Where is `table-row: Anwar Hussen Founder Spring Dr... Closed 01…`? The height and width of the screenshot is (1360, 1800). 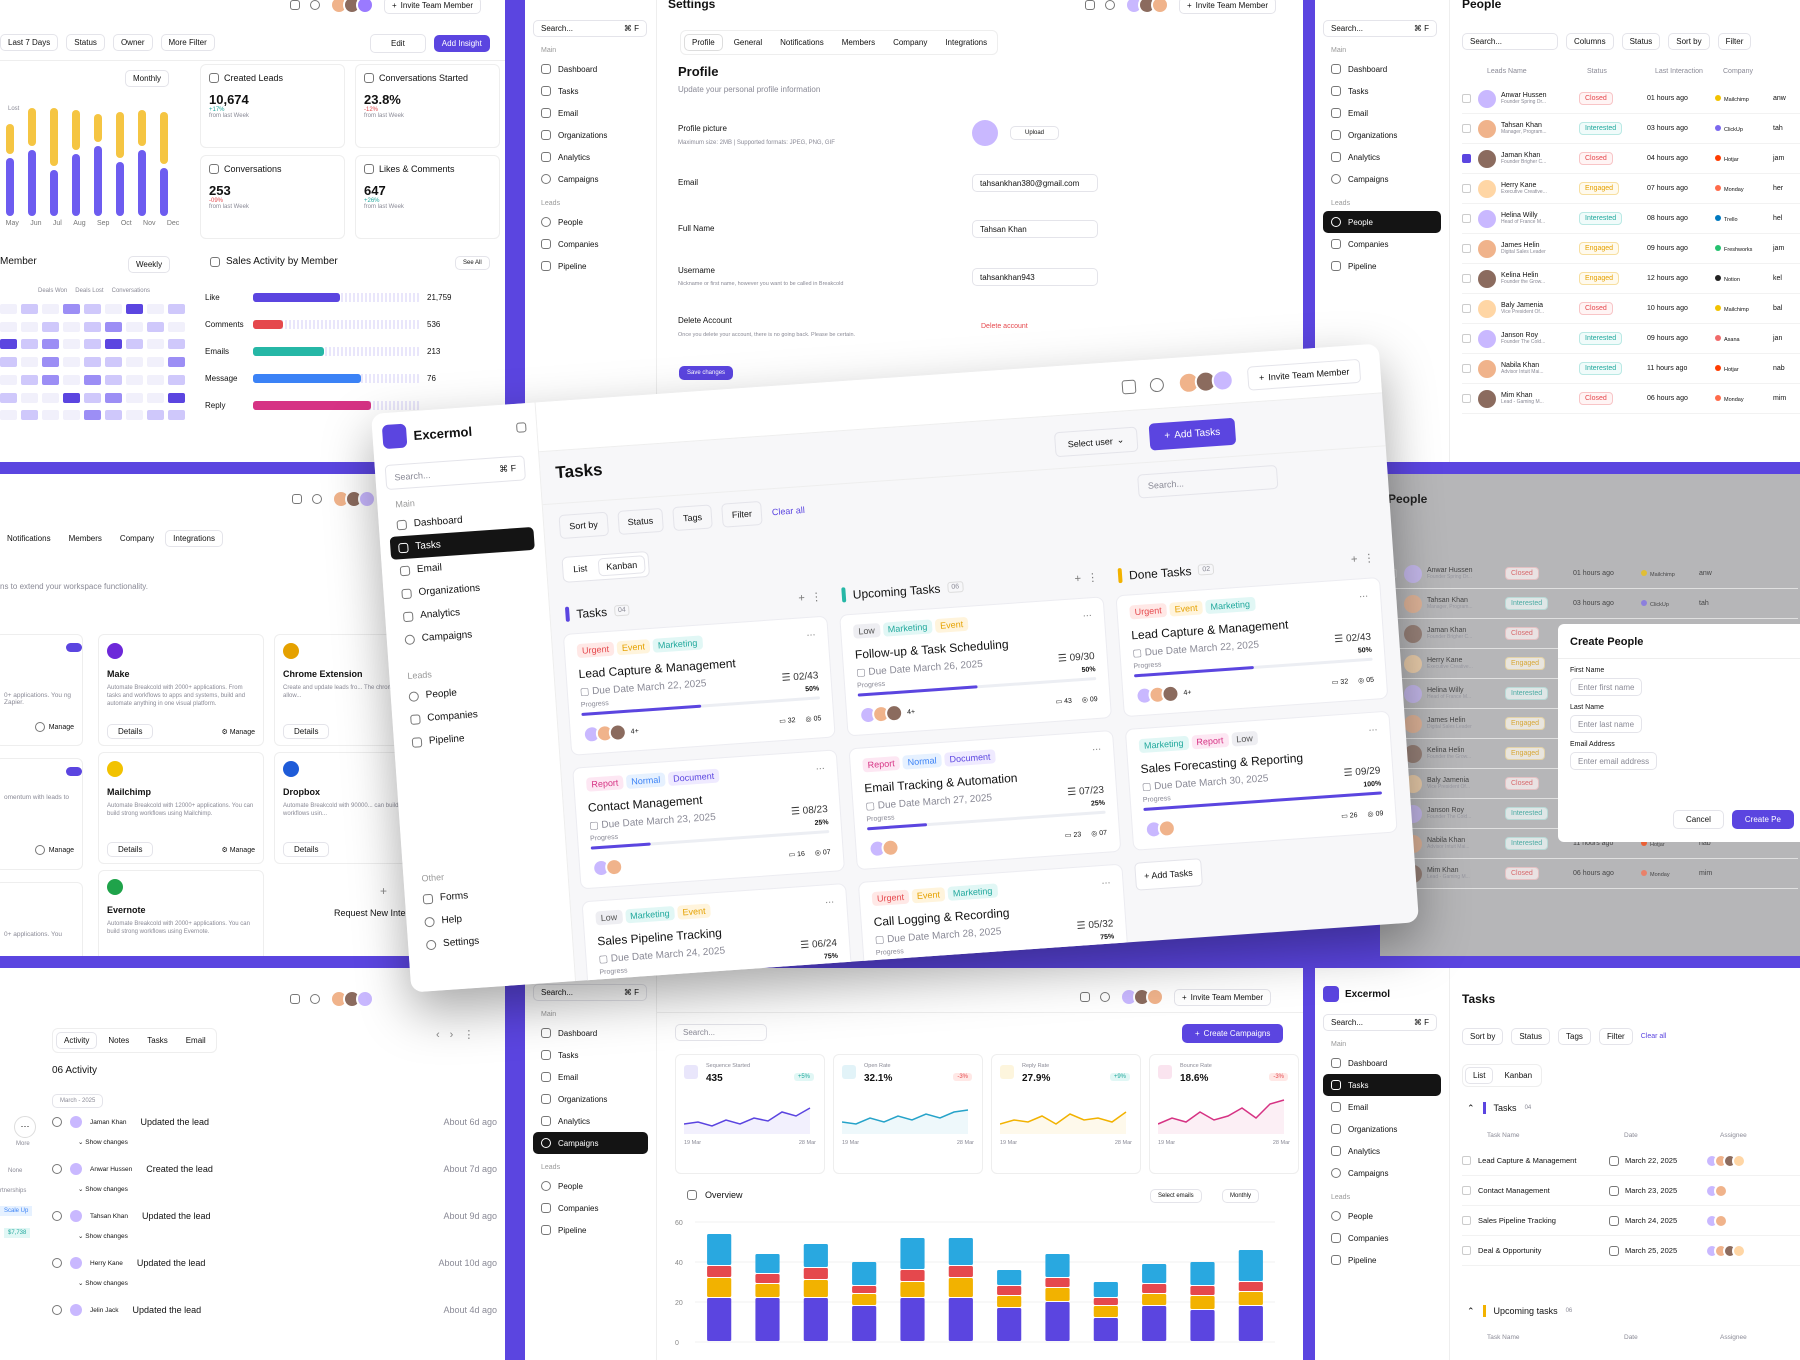 table-row: Anwar Hussen Founder Spring Dr... Closed 01… is located at coordinates (1631, 99).